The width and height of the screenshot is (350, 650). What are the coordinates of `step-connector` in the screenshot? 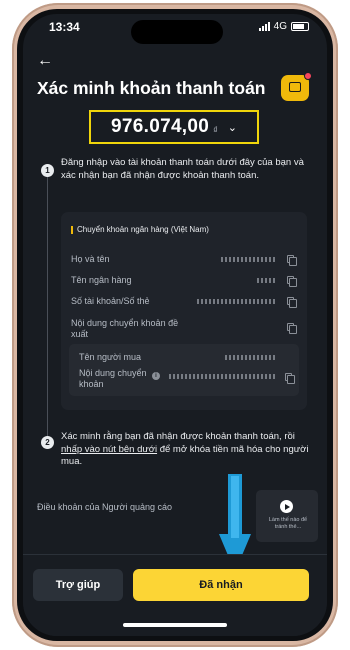 It's located at (47, 307).